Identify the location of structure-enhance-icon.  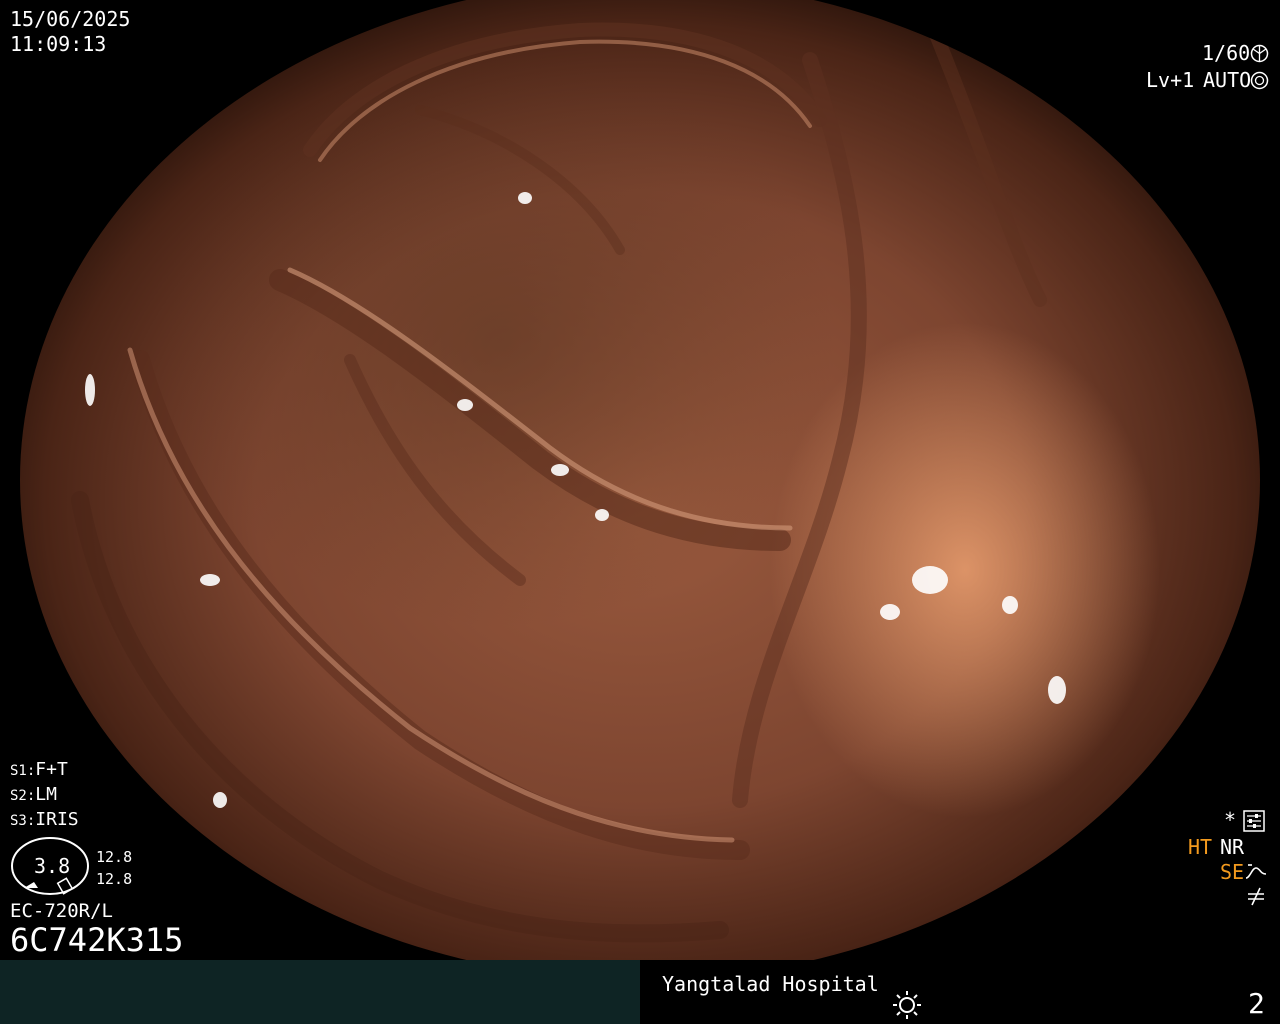
(1256, 871).